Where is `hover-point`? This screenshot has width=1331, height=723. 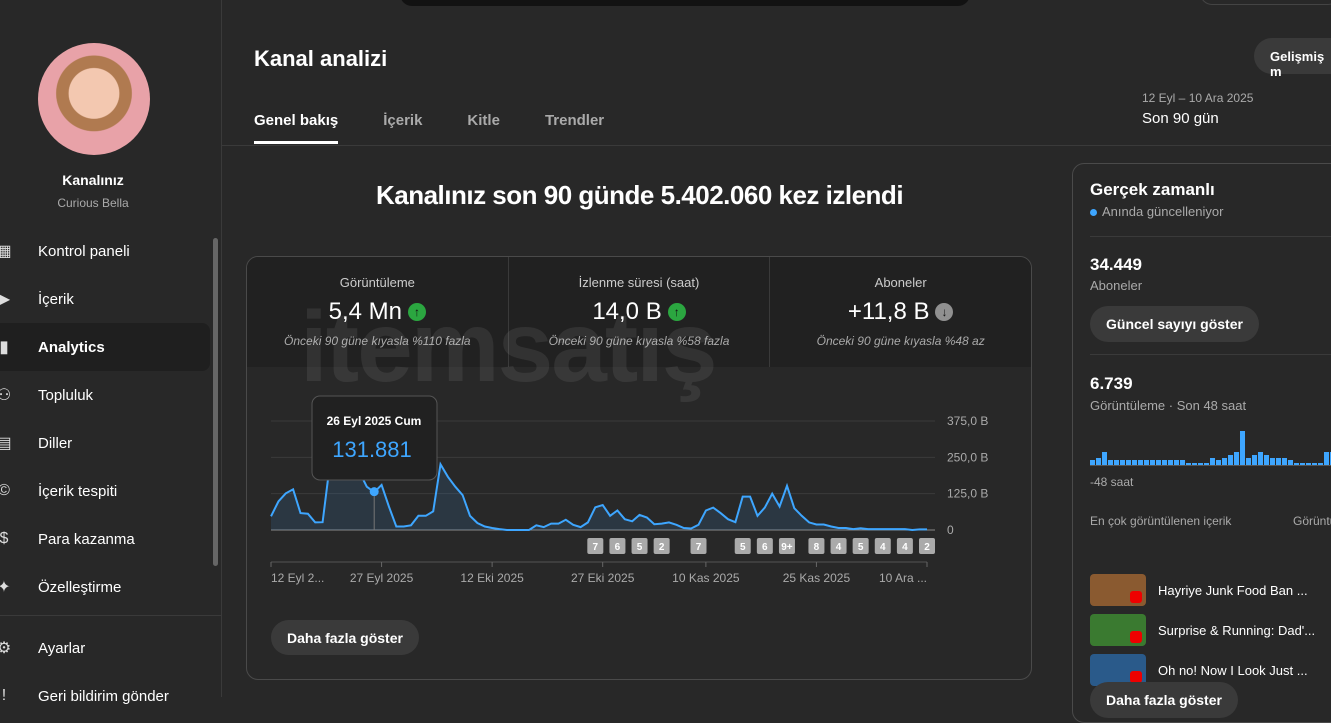 hover-point is located at coordinates (374, 492).